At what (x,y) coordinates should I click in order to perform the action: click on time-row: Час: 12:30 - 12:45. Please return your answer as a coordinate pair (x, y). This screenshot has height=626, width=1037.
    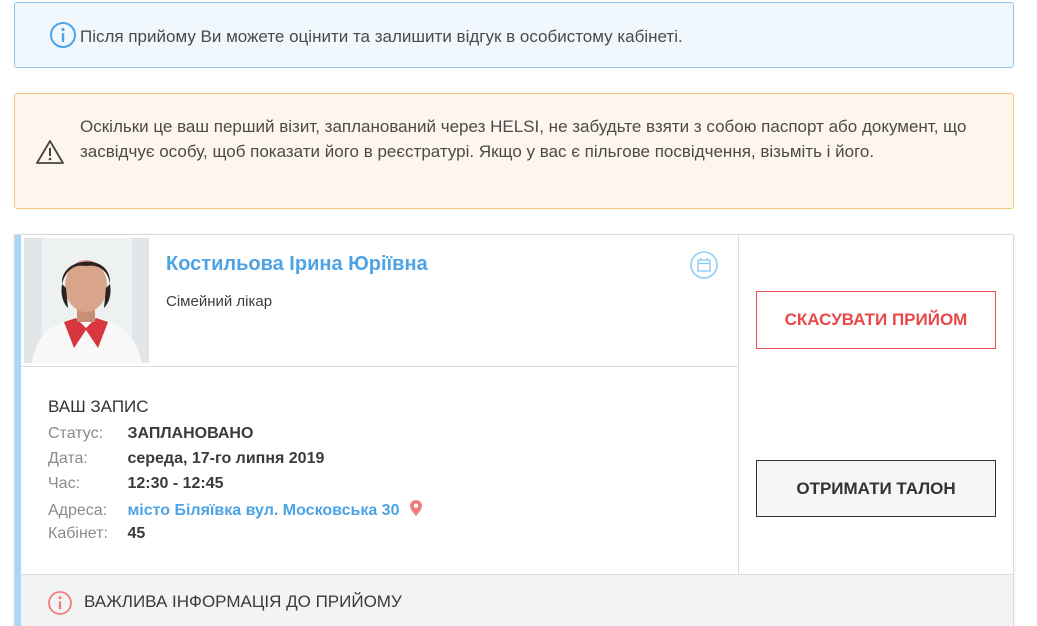
    Looking at the image, I should click on (136, 484).